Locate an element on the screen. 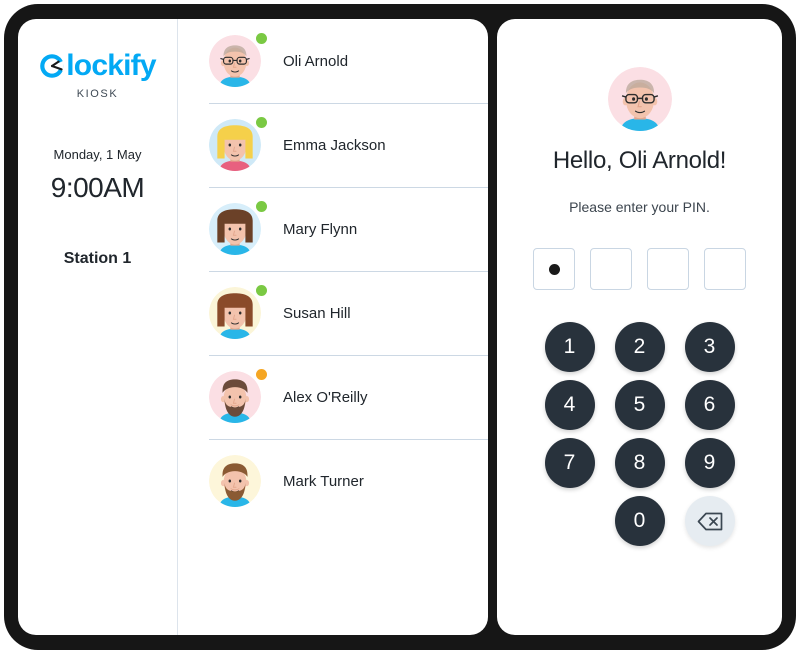 Image resolution: width=800 pixels, height=659 pixels. user-name-label: Mark Turner is located at coordinates (323, 481).